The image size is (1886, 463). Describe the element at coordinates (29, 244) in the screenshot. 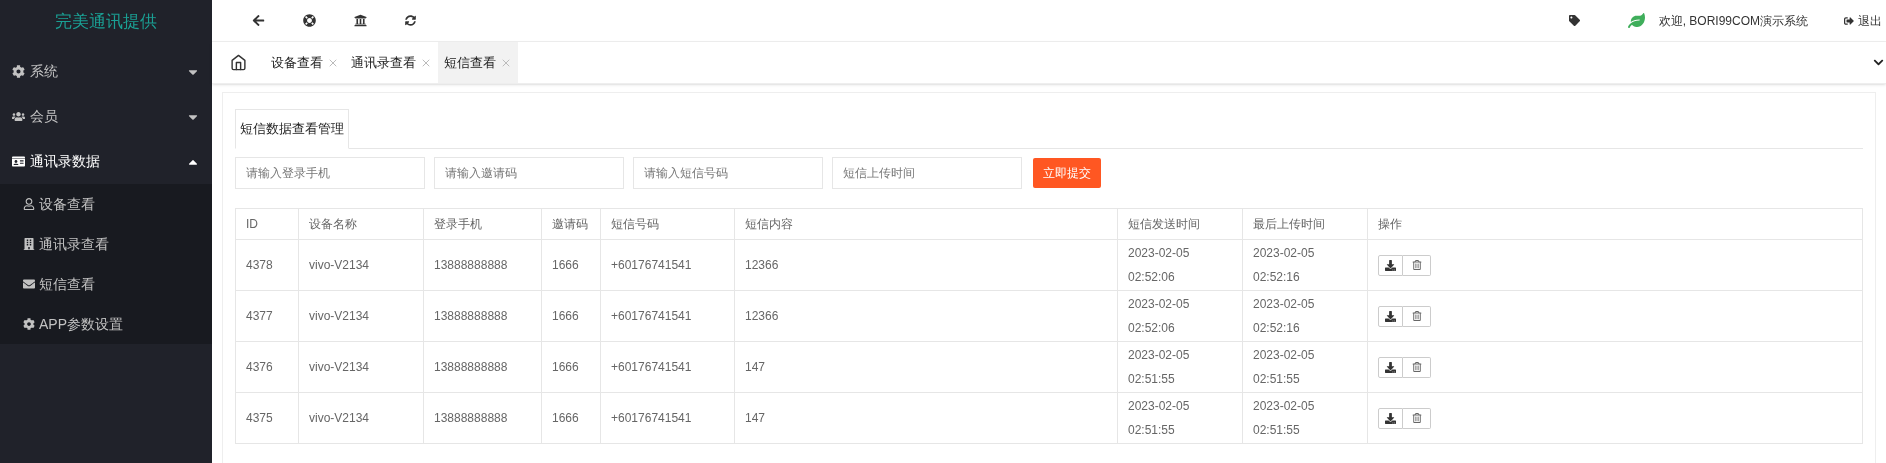

I see `building-icon` at that location.